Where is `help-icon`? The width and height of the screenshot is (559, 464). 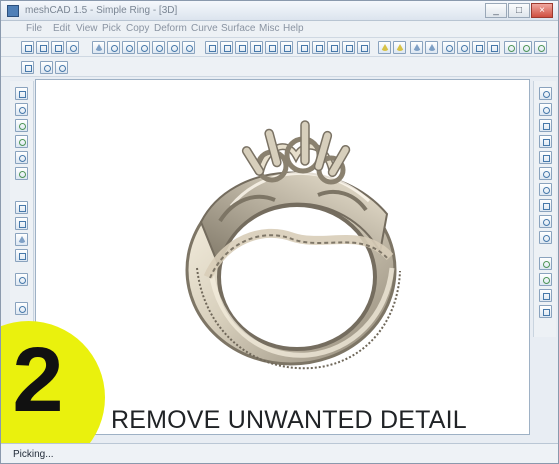
help-icon is located at coordinates (72, 47).